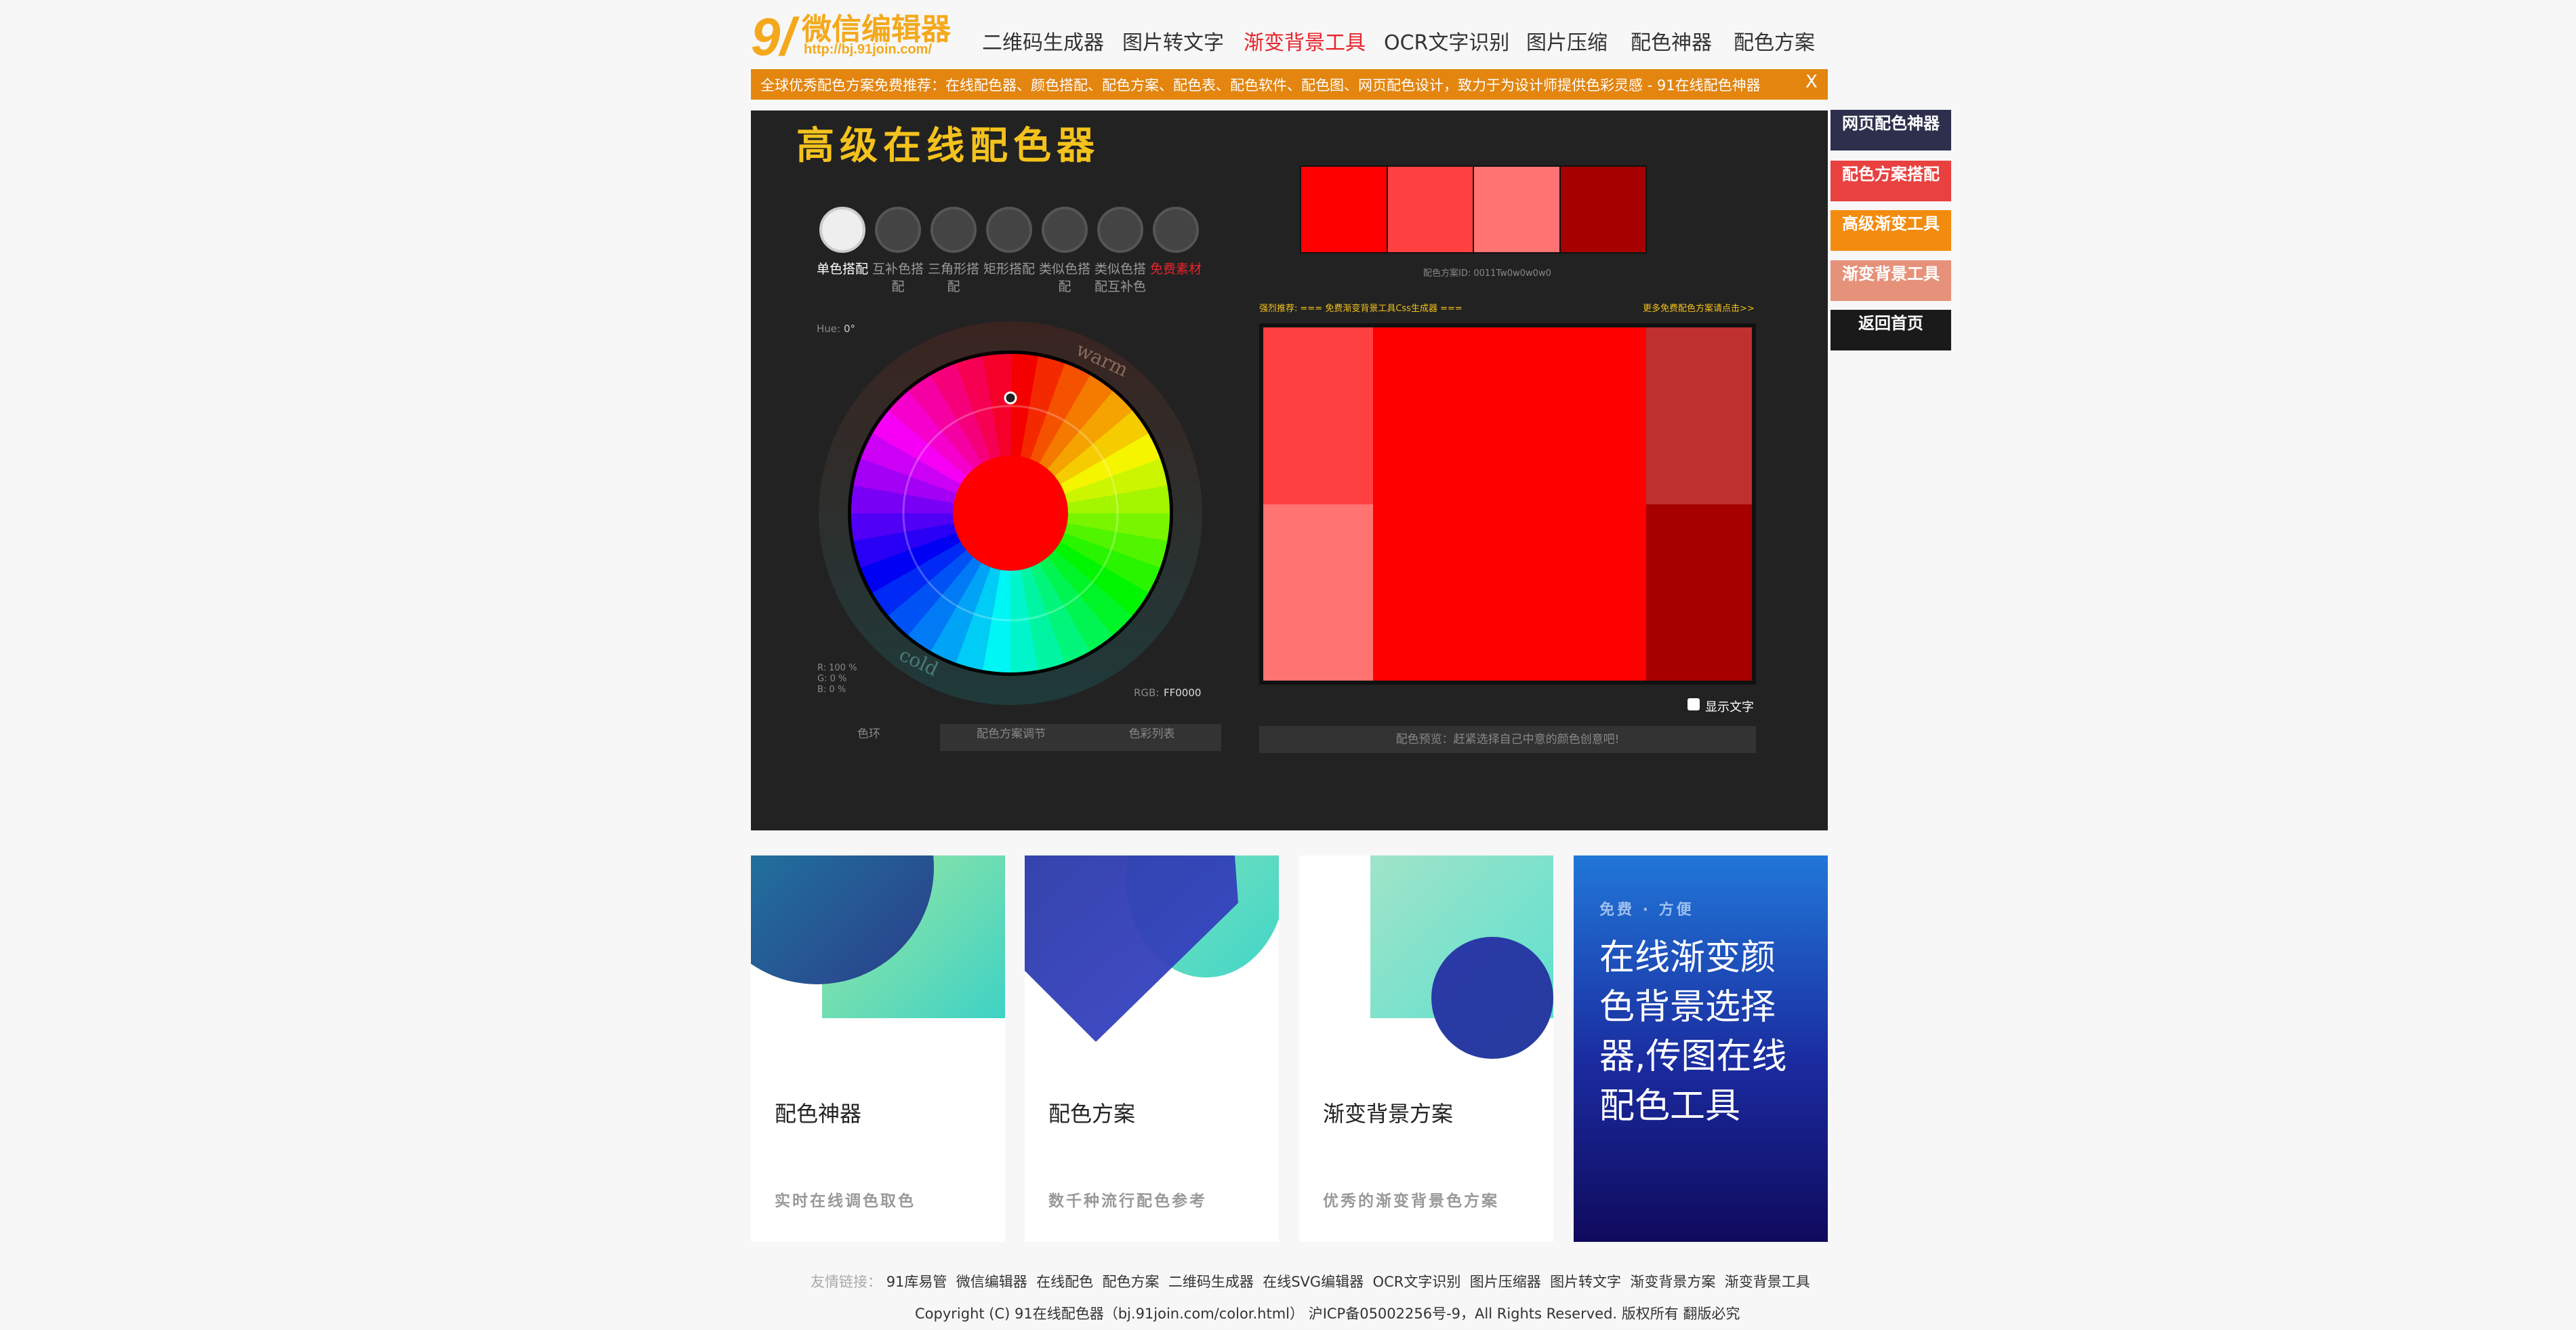  What do you see at coordinates (1699, 307) in the screenshot?
I see `more-schemes-link: 更多免费配色方案请点击>>` at bounding box center [1699, 307].